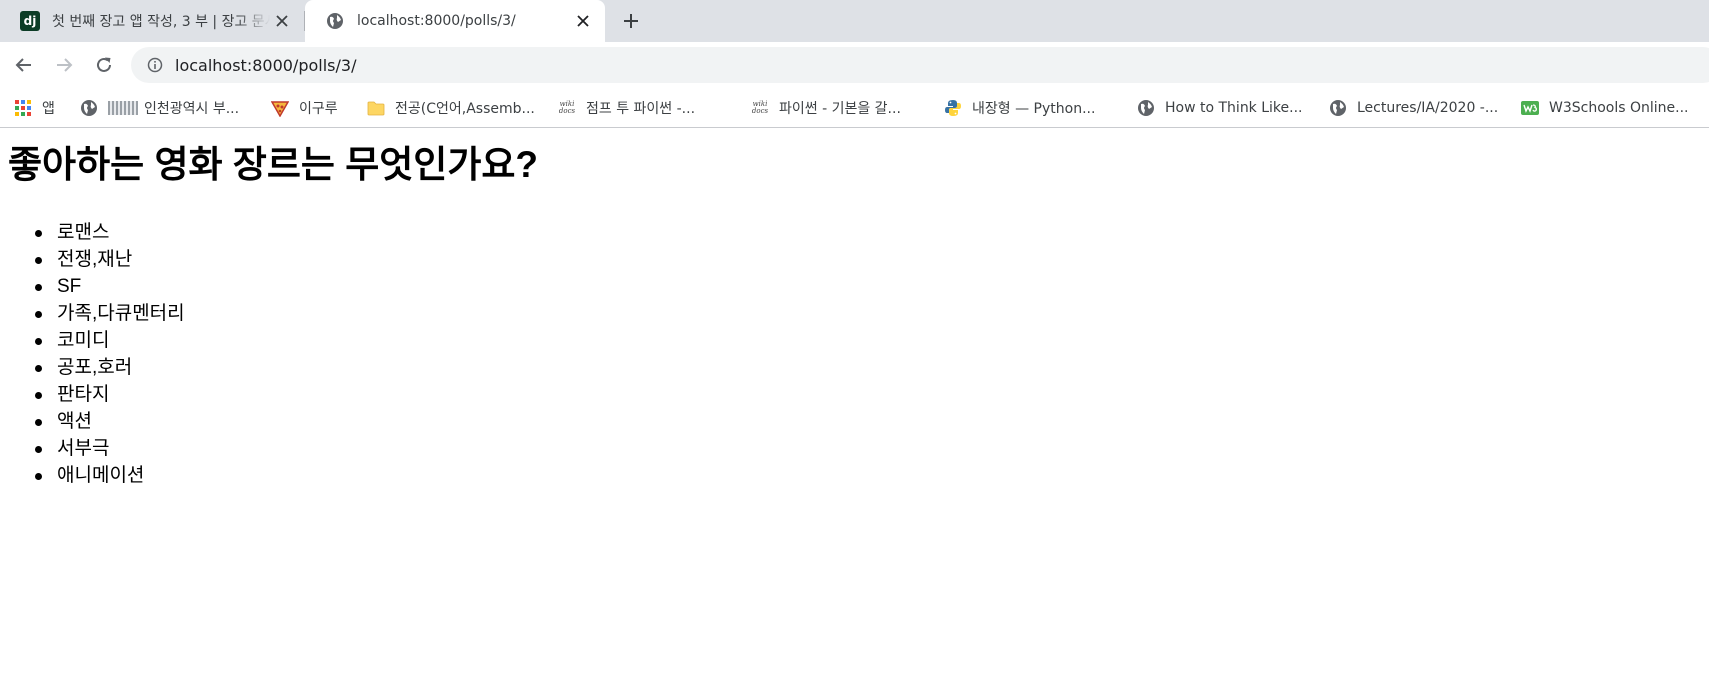  I want to click on tab-title: 첫 번째 장고 앱 작성, 3 부 | 장고 문서, so click(161, 22).